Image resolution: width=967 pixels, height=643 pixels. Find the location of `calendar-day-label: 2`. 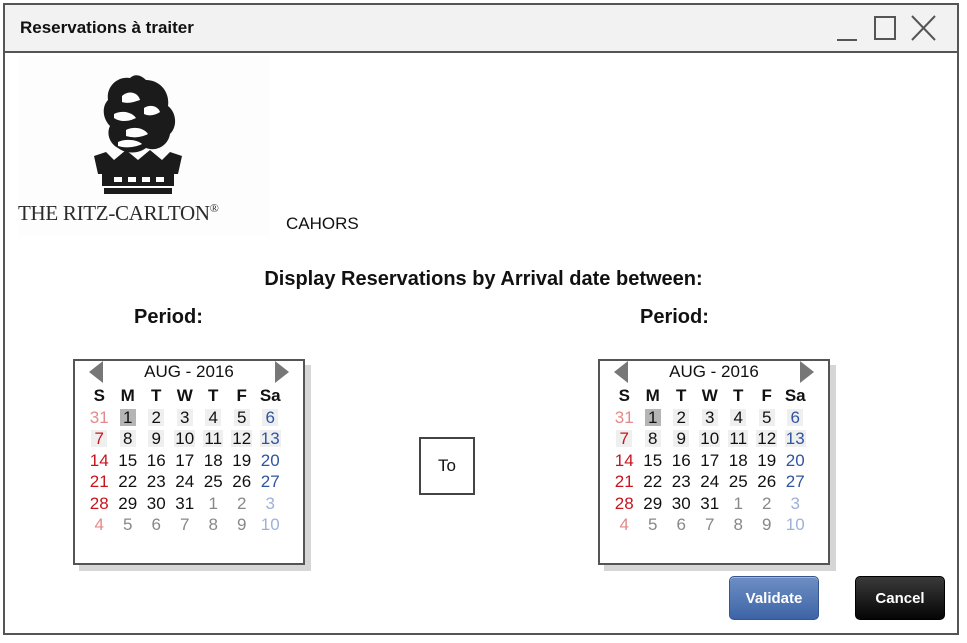

calendar-day-label: 2 is located at coordinates (242, 503).